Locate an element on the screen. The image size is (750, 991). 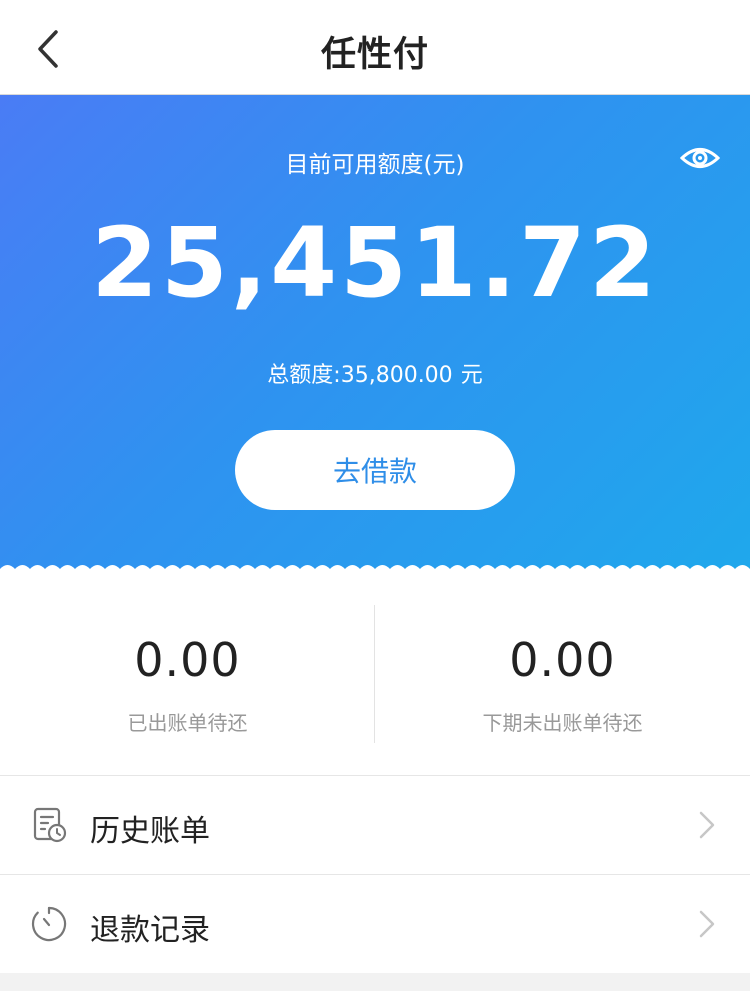
eye-icon is located at coordinates (700, 158).